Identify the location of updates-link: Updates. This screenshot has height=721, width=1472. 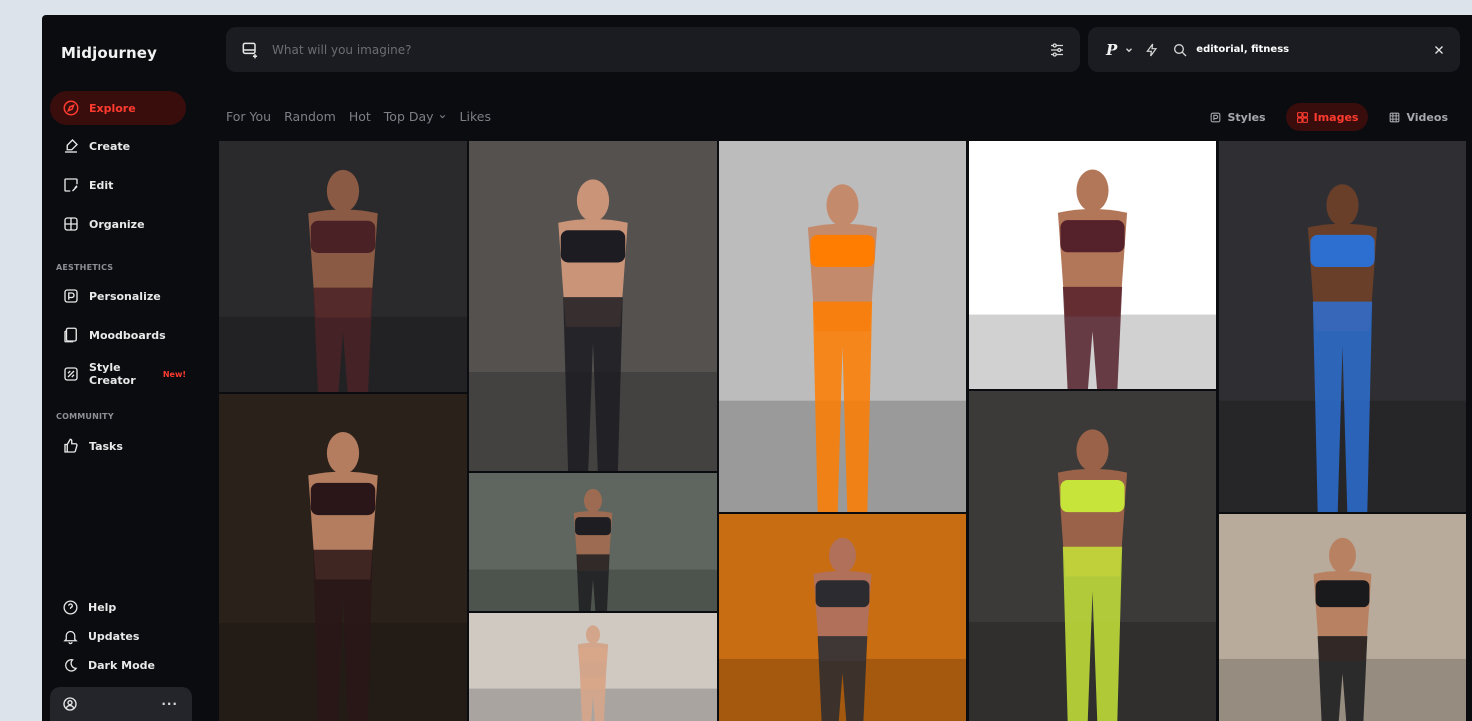
(100, 636).